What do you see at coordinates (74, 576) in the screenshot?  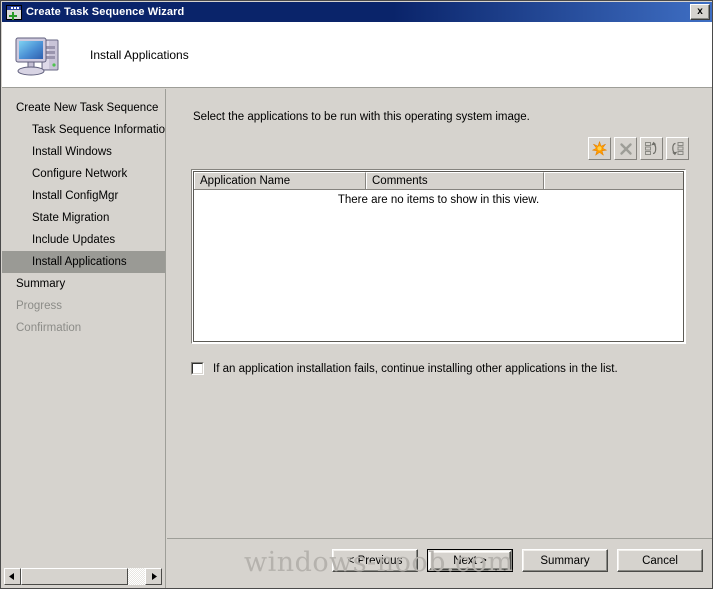 I see `scrollbar-thumb` at bounding box center [74, 576].